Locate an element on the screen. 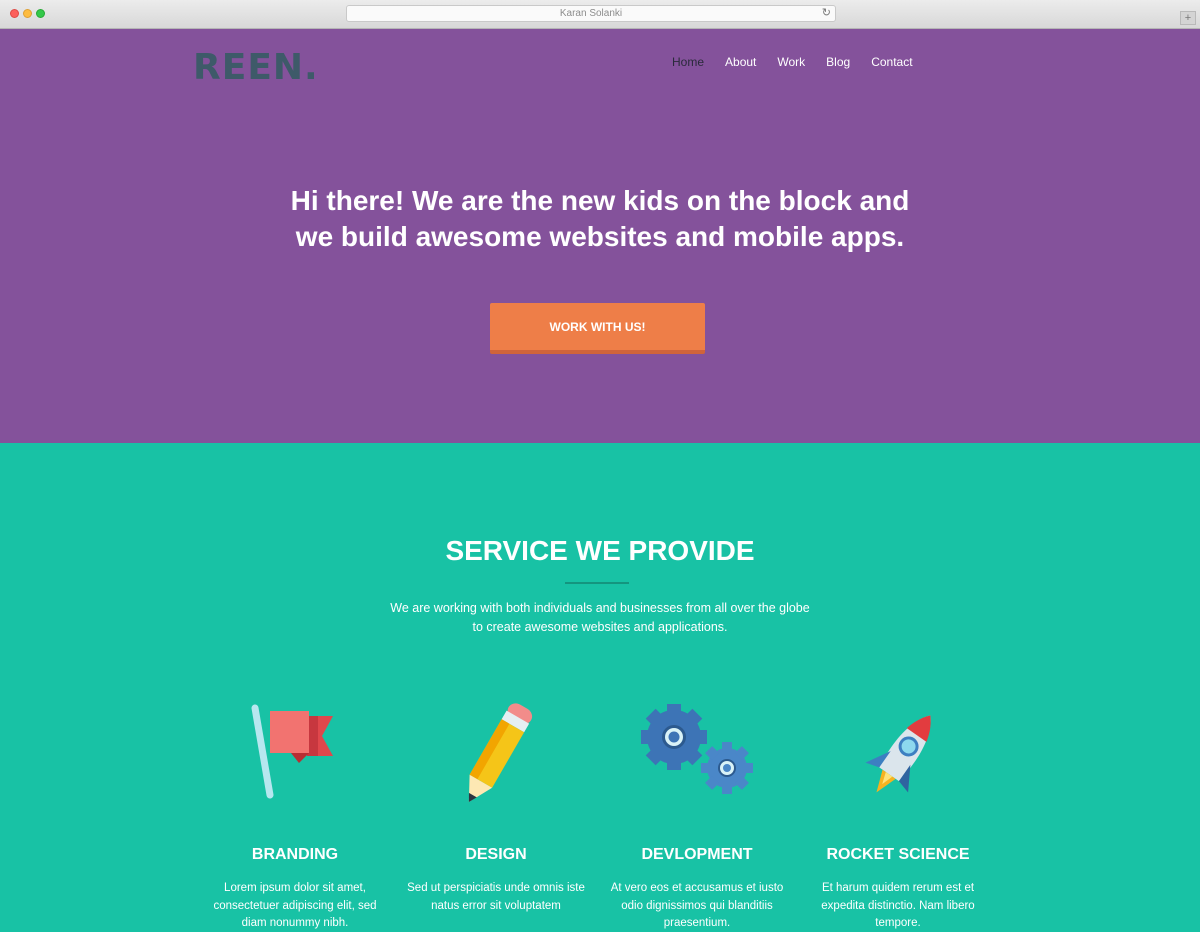 Image resolution: width=1200 pixels, height=932 pixels. gears-icon is located at coordinates (697, 749).